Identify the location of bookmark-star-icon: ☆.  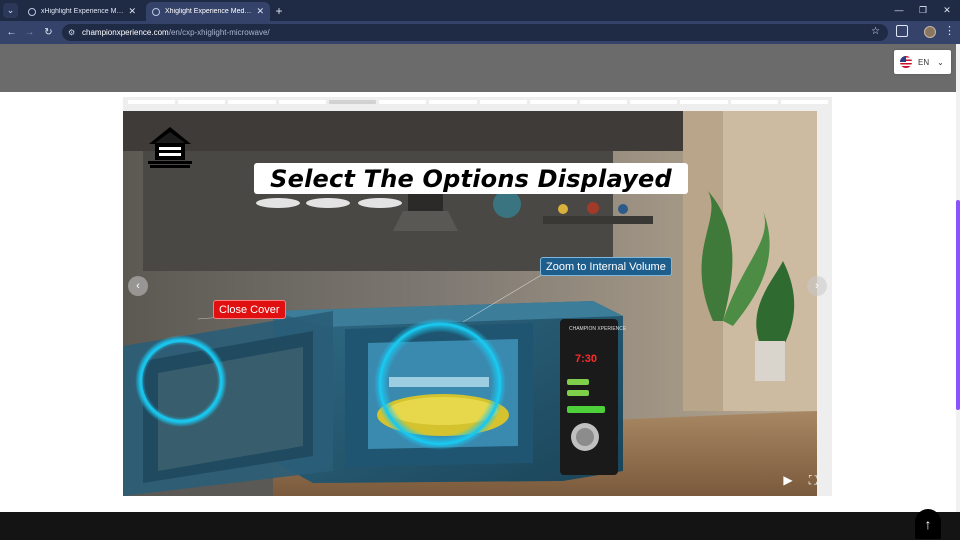
(875, 31).